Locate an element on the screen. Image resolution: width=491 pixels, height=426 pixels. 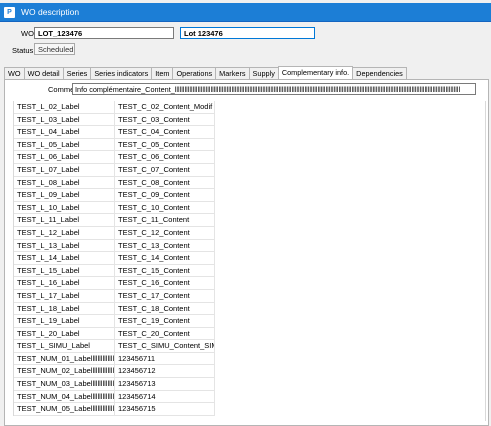
table-row: TEST_L_03_Label TEST_C_03_Content is located at coordinates (114, 120).